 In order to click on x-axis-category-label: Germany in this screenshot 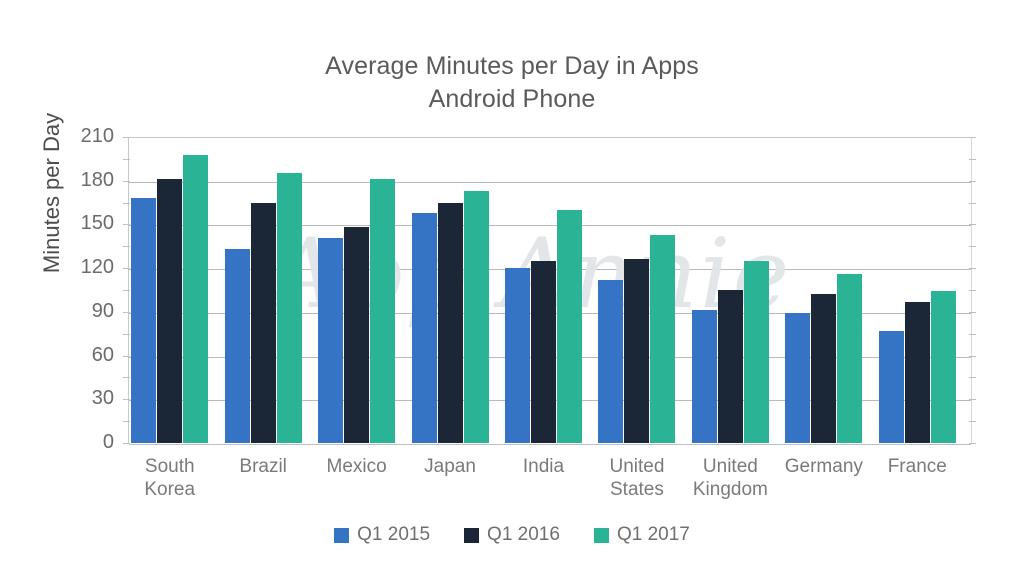, I will do `click(823, 466)`.